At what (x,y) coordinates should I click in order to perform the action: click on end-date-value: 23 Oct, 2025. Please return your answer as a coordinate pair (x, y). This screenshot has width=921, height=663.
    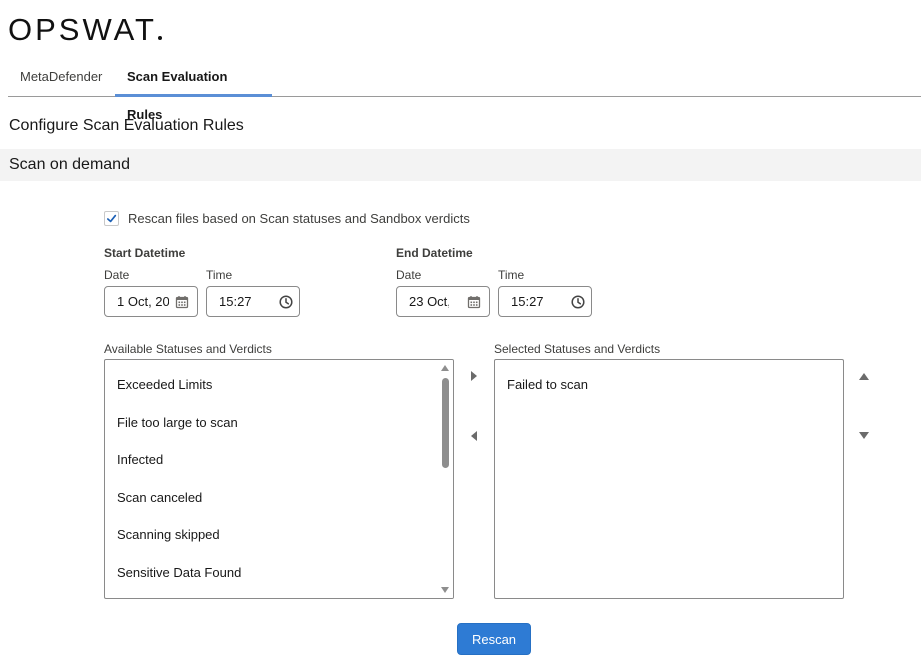
    Looking at the image, I should click on (429, 301).